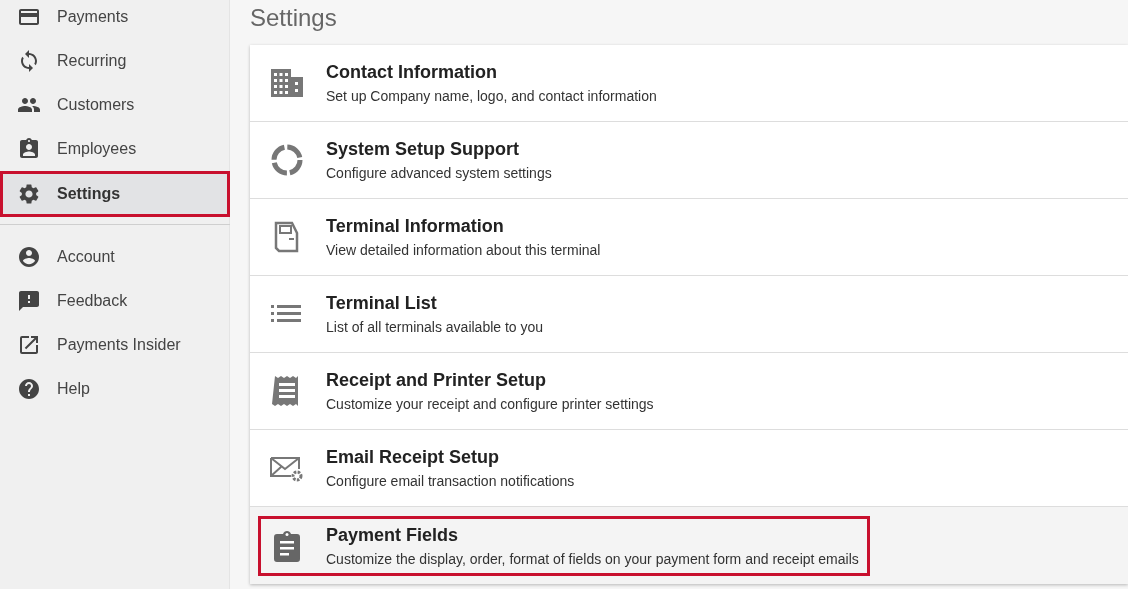 Image resolution: width=1128 pixels, height=589 pixels. I want to click on setting-title: Terminal List, so click(382, 303).